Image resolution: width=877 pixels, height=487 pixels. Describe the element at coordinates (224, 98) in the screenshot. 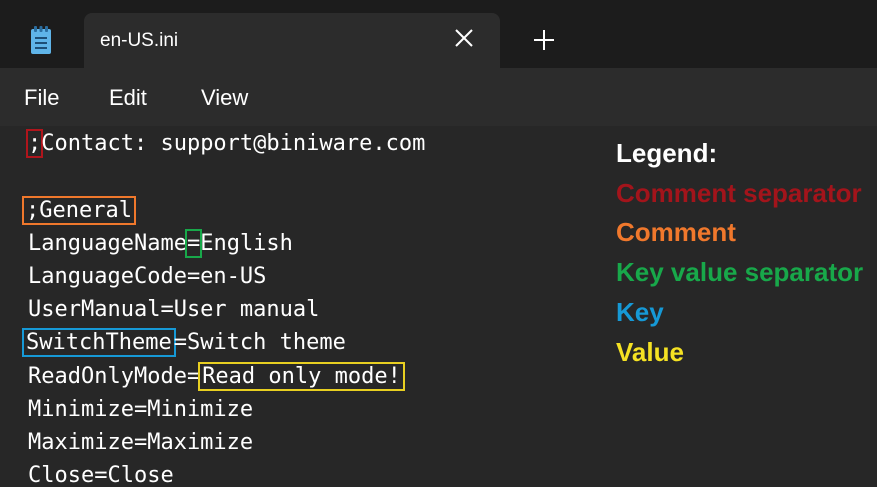

I see `menu-view: View` at that location.